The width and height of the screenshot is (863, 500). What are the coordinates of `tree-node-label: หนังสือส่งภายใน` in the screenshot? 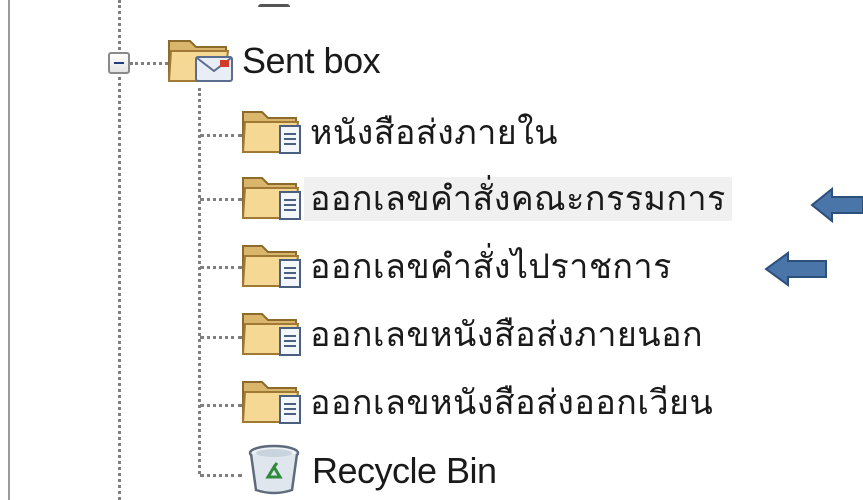 It's located at (434, 133).